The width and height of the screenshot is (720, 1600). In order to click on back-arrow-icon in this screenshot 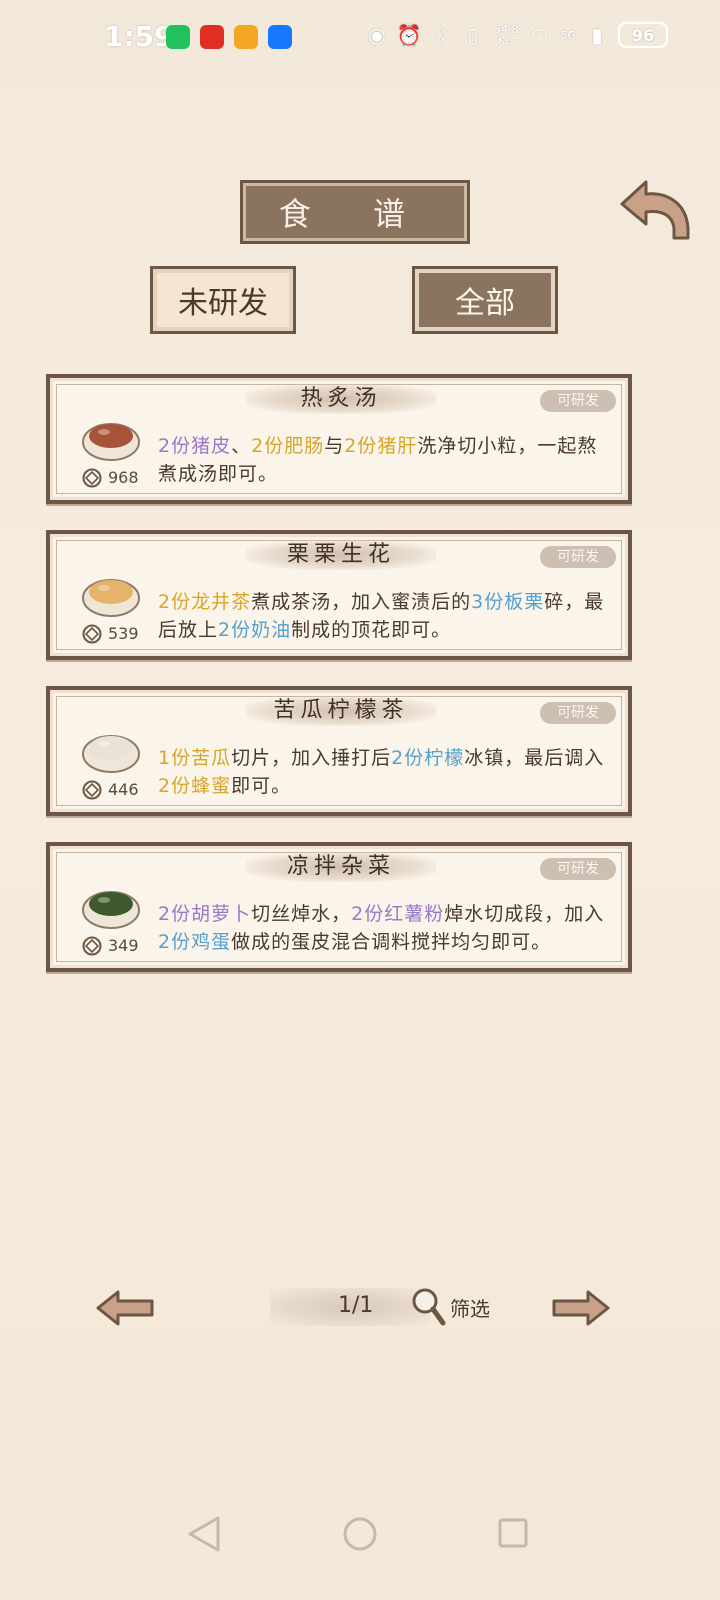, I will do `click(654, 209)`.